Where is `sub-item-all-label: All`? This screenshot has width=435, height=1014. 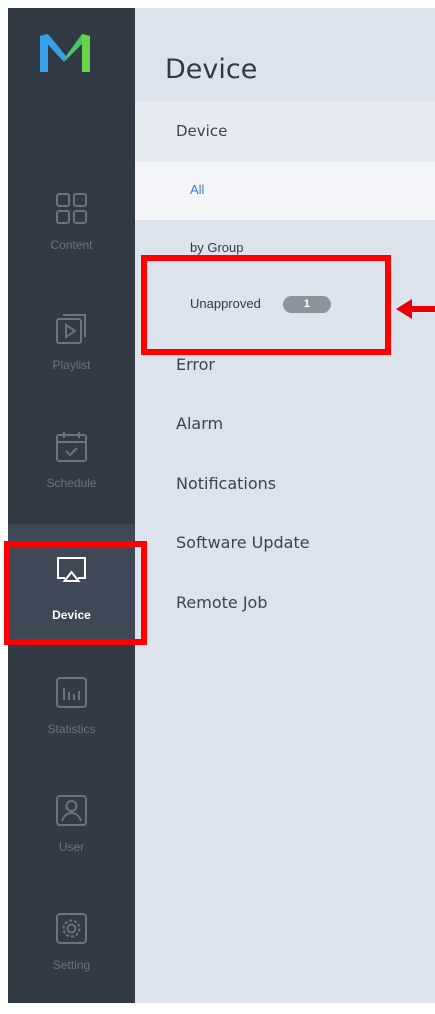 sub-item-all-label: All is located at coordinates (197, 189).